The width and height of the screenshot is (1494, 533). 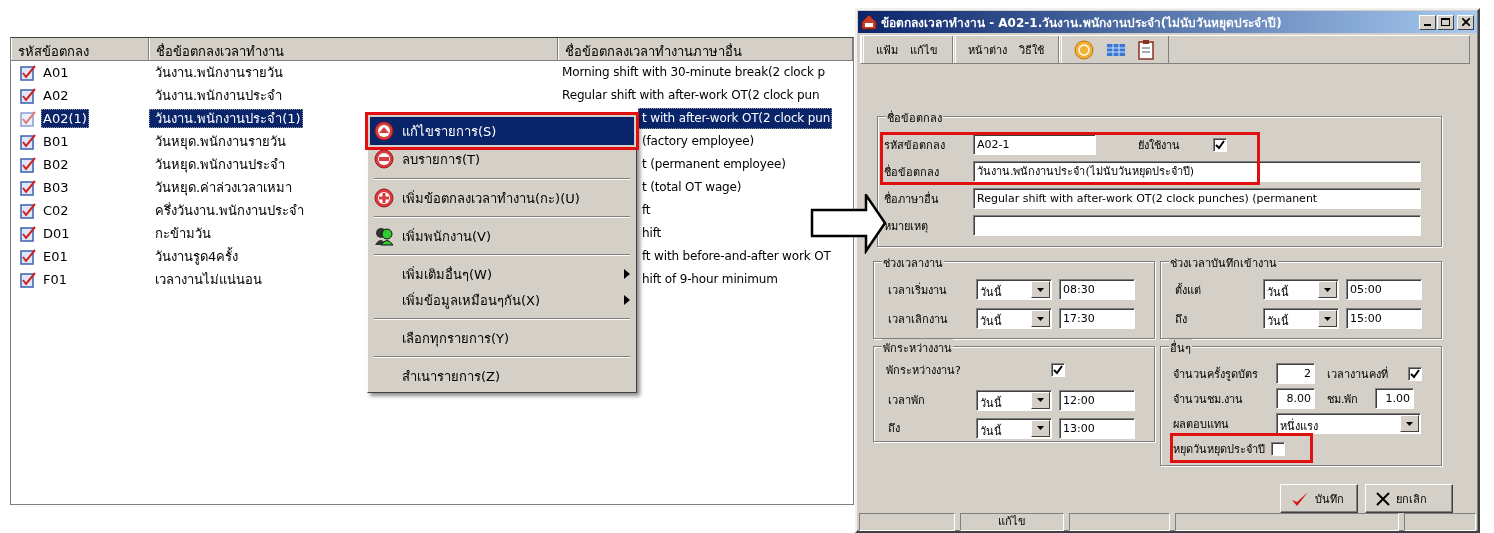 I want to click on menu-item: สำเนารายการ(Z), so click(x=502, y=376).